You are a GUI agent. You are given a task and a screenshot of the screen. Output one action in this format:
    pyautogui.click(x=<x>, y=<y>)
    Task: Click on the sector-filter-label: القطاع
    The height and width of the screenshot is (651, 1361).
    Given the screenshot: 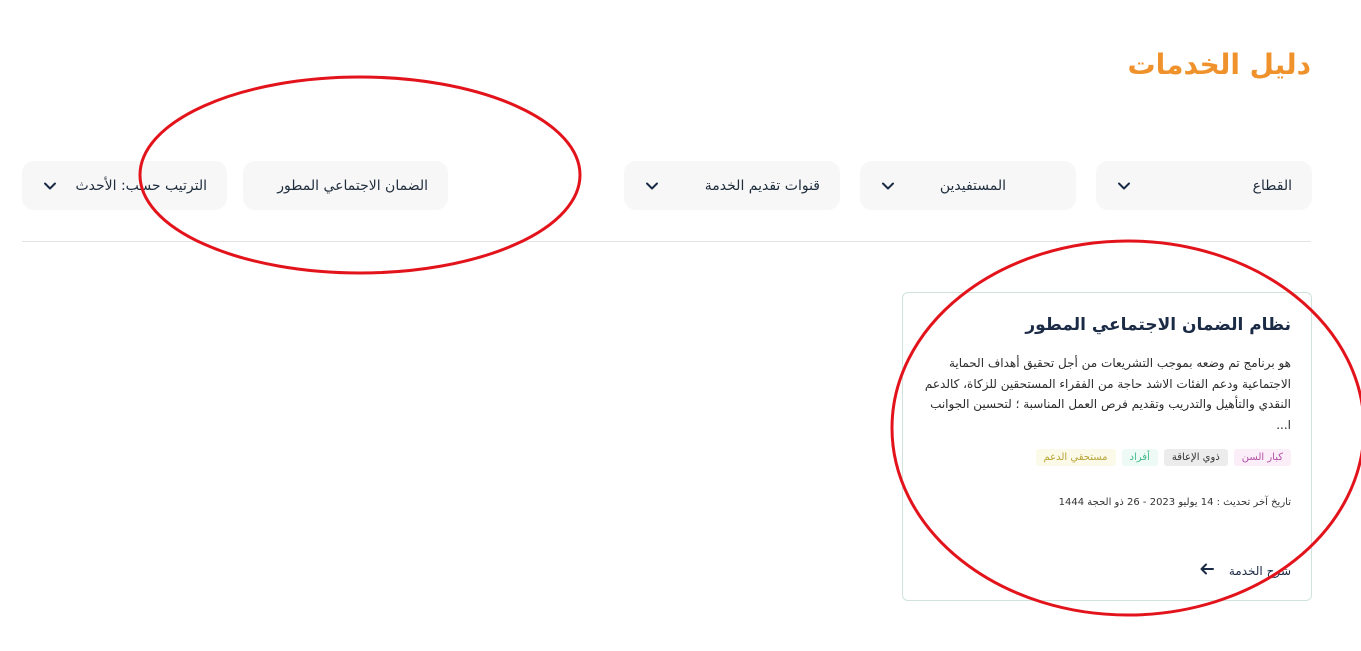 What is the action you would take?
    pyautogui.click(x=1272, y=185)
    